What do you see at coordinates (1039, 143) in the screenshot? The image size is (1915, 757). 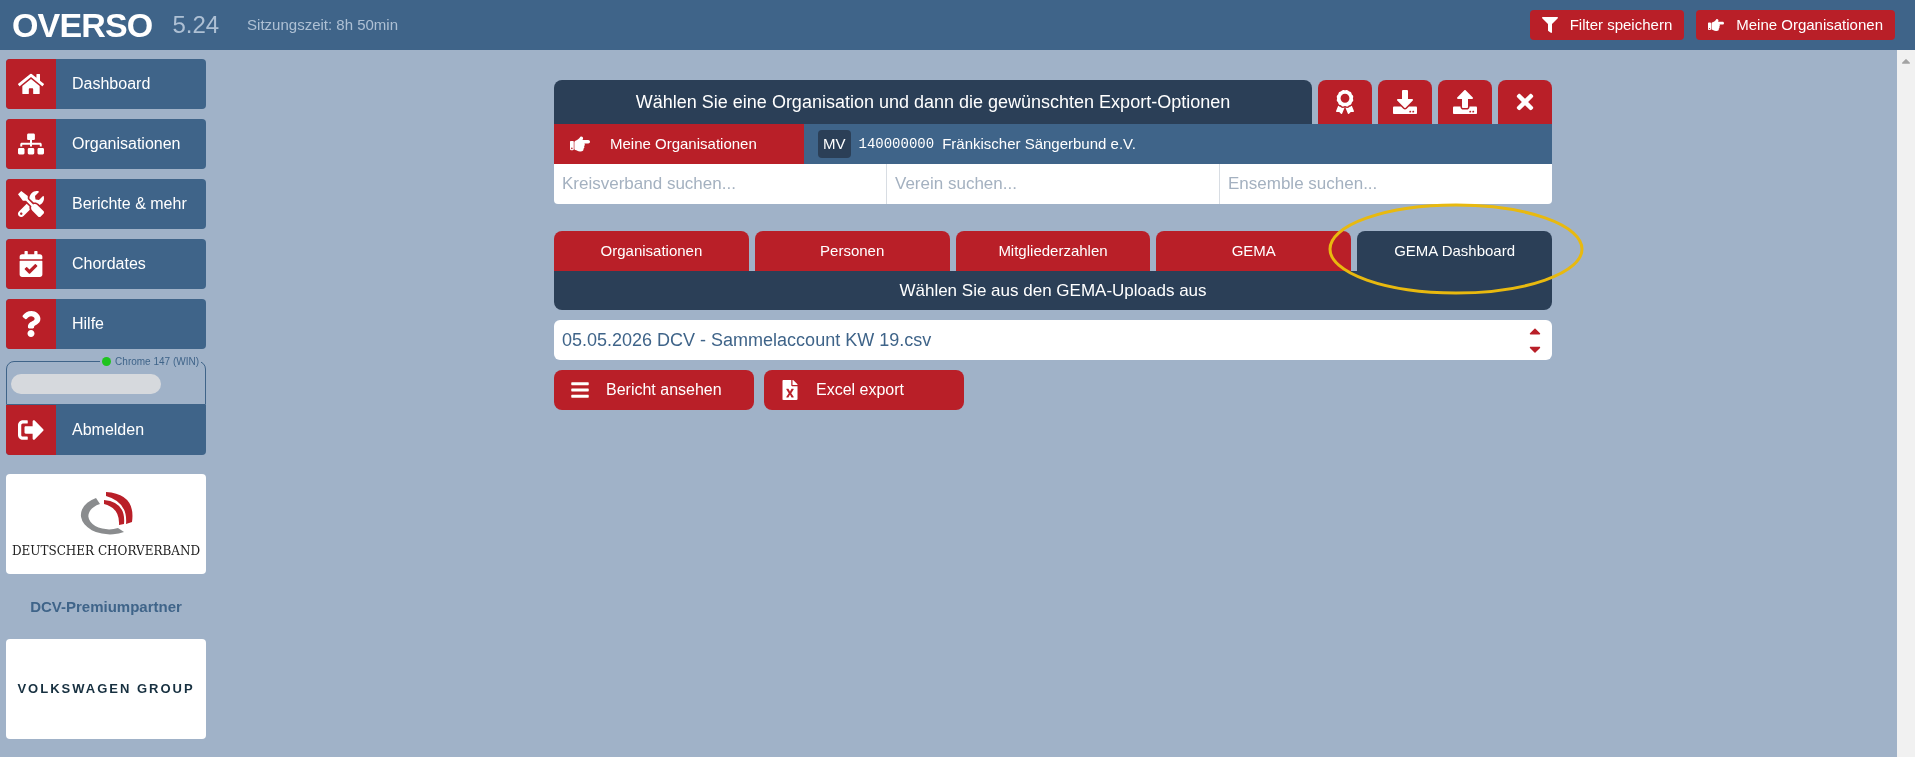 I see `org-name: Fränkischer Sängerbund e.V.` at bounding box center [1039, 143].